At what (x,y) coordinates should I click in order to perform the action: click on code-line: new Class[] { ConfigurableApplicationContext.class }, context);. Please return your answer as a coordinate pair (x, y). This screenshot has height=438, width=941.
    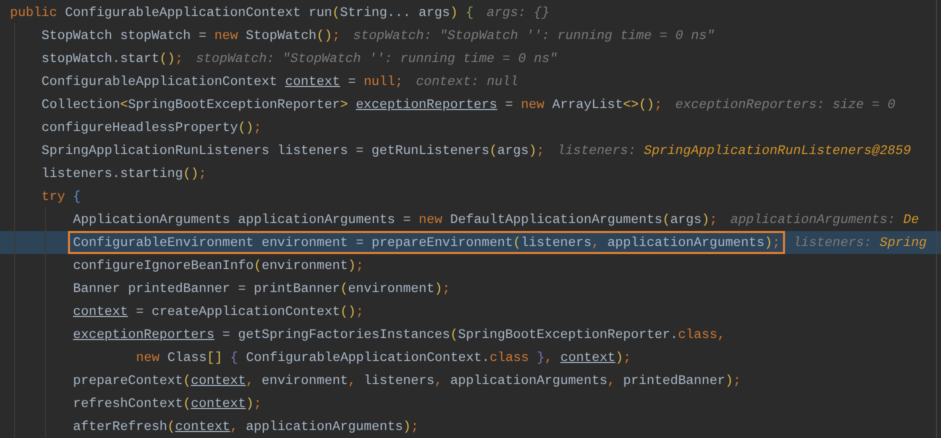
    Looking at the image, I should click on (383, 358).